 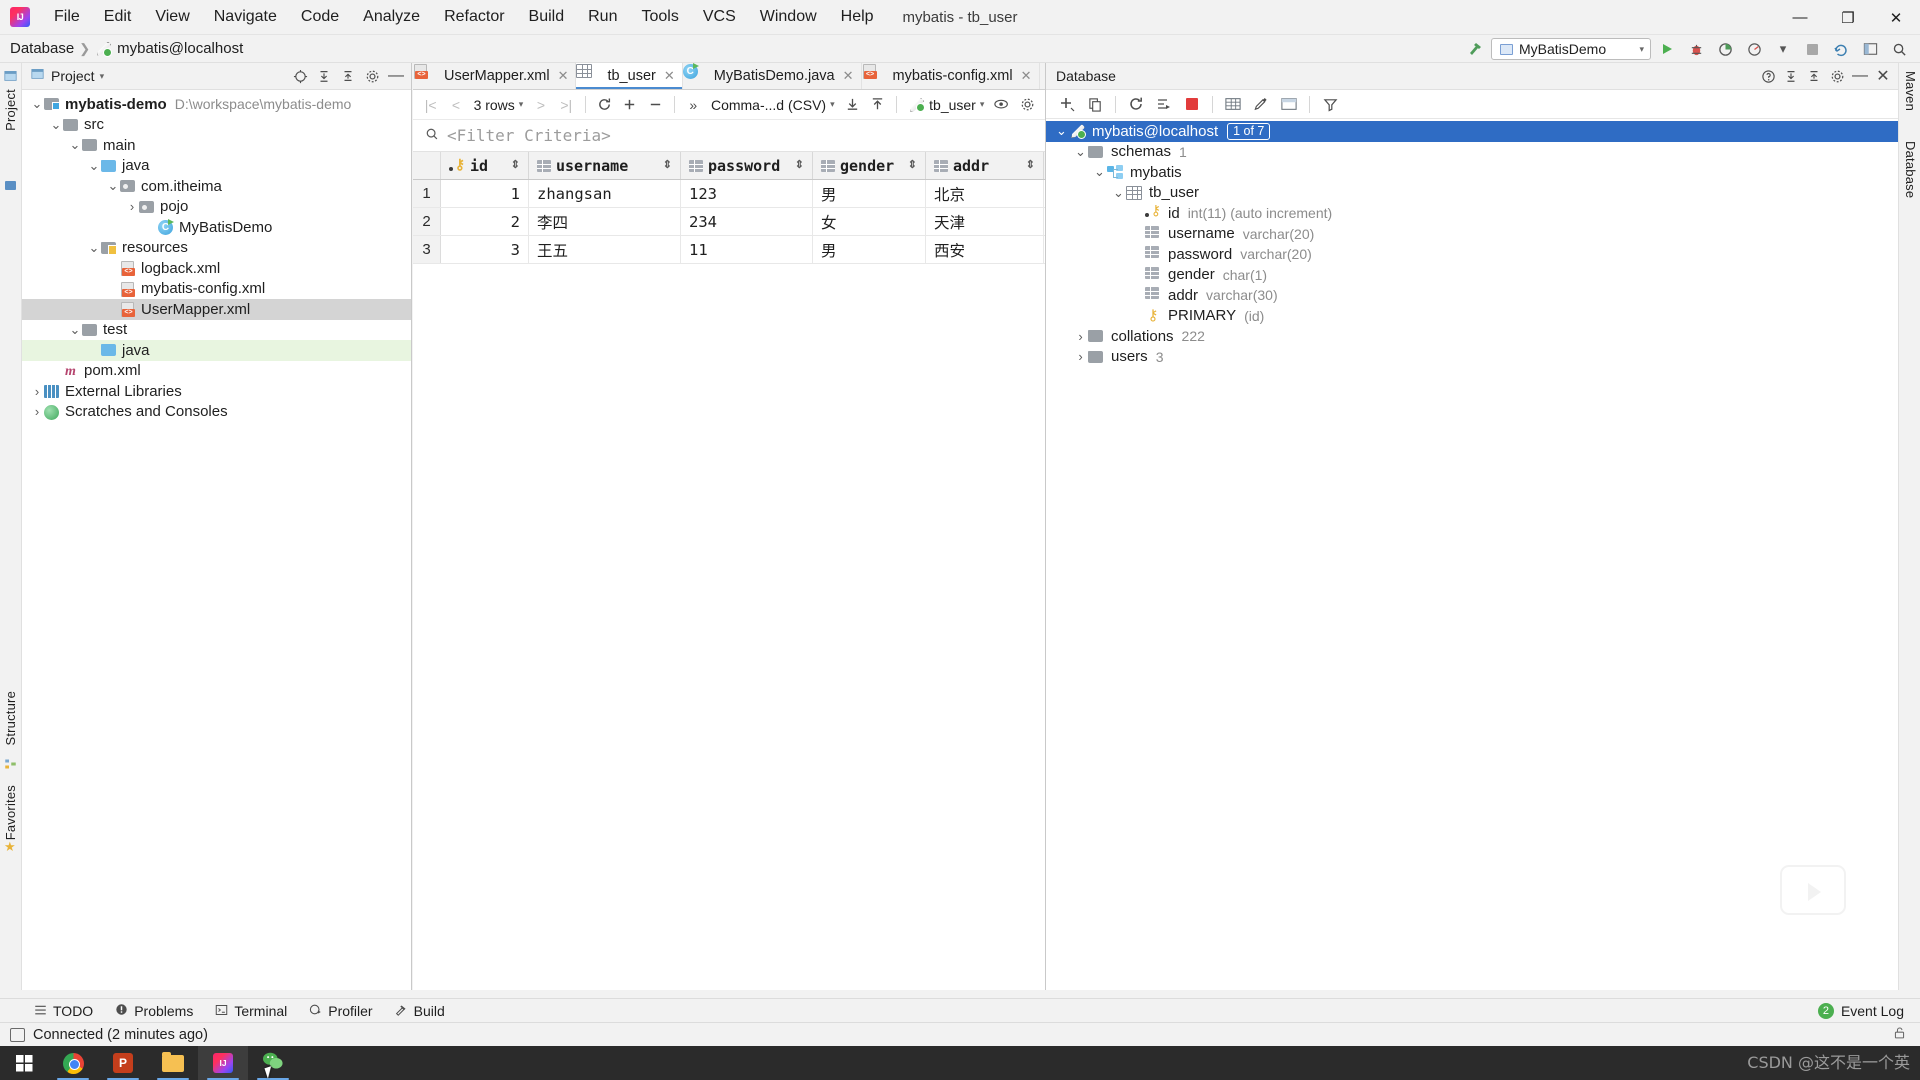 What do you see at coordinates (1136, 104) in the screenshot?
I see `refresh-icon` at bounding box center [1136, 104].